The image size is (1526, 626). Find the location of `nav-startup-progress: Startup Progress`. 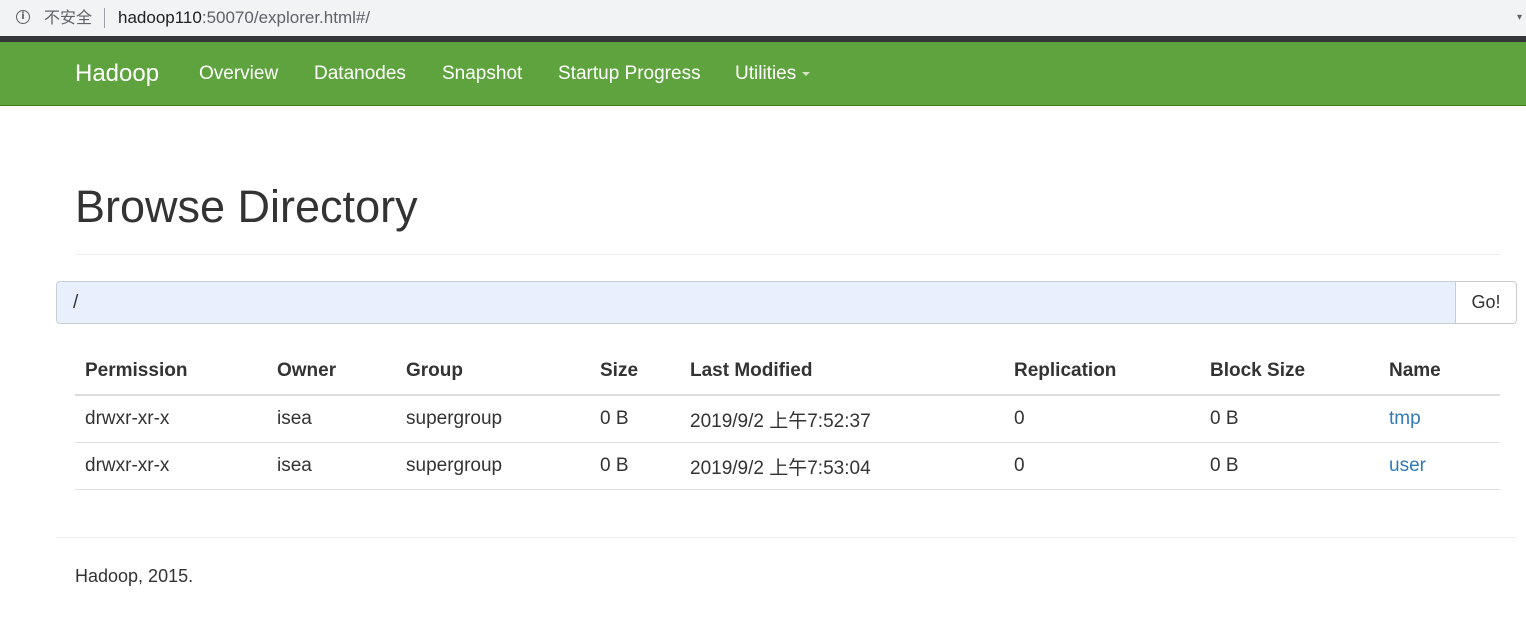

nav-startup-progress: Startup Progress is located at coordinates (629, 74).